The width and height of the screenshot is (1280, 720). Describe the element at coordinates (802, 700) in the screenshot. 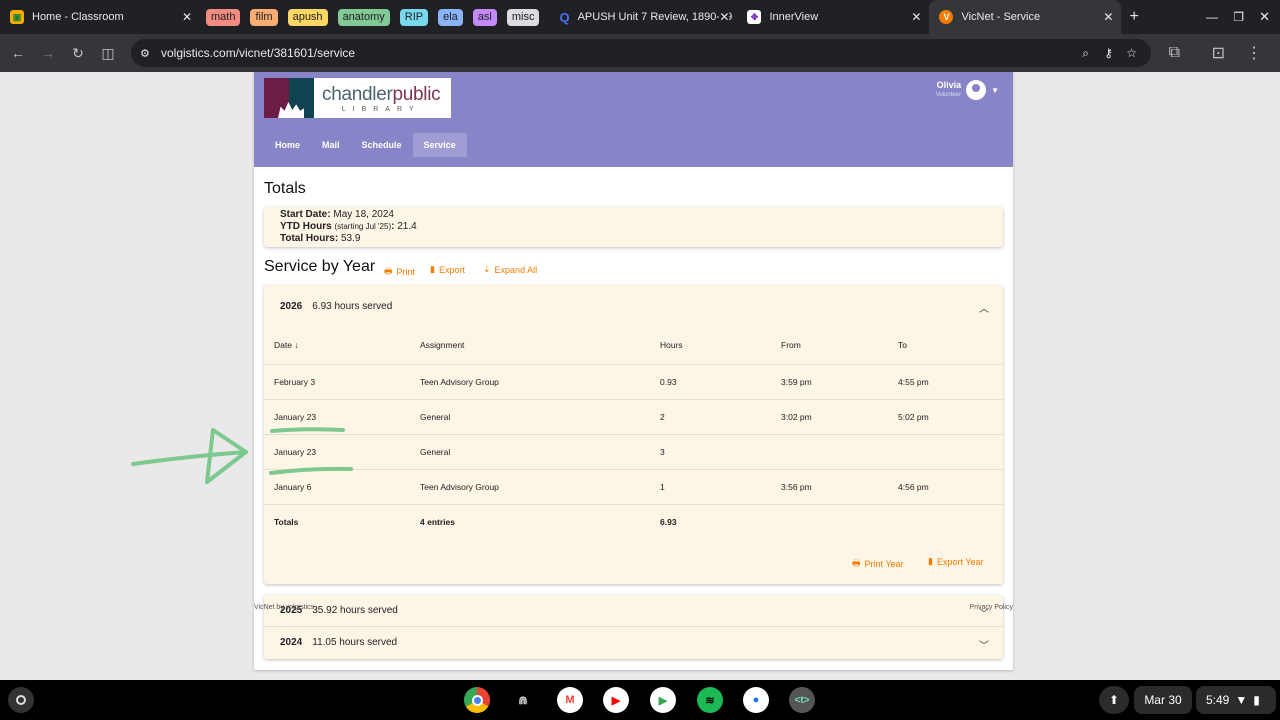

I see `terminal-app-icon: <t>` at that location.